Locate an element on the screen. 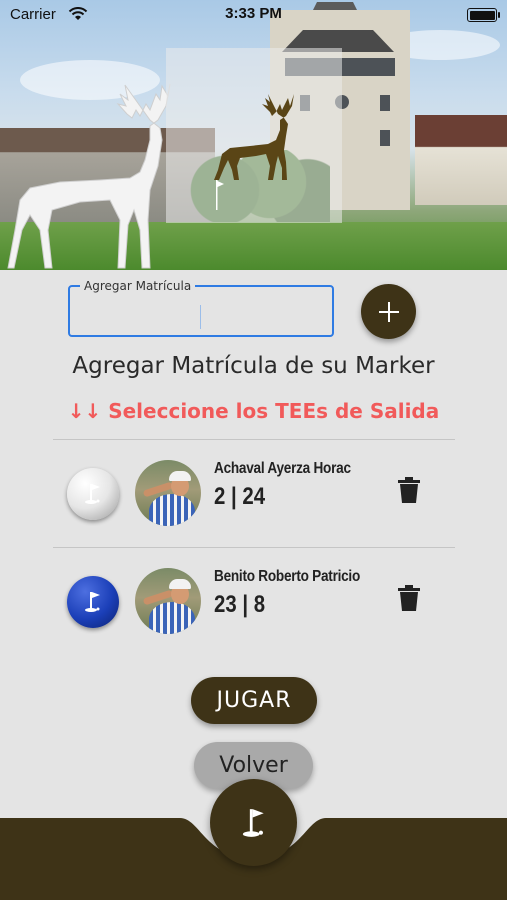 The width and height of the screenshot is (507, 900). golf-home-button is located at coordinates (253, 822).